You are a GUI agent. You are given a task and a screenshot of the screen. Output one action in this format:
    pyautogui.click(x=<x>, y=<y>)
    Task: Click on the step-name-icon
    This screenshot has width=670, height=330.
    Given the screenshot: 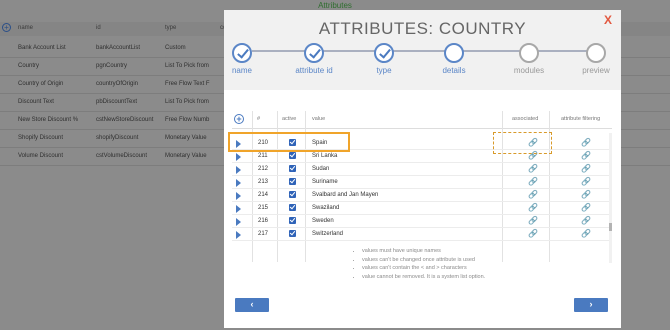 What is the action you would take?
    pyautogui.click(x=242, y=53)
    